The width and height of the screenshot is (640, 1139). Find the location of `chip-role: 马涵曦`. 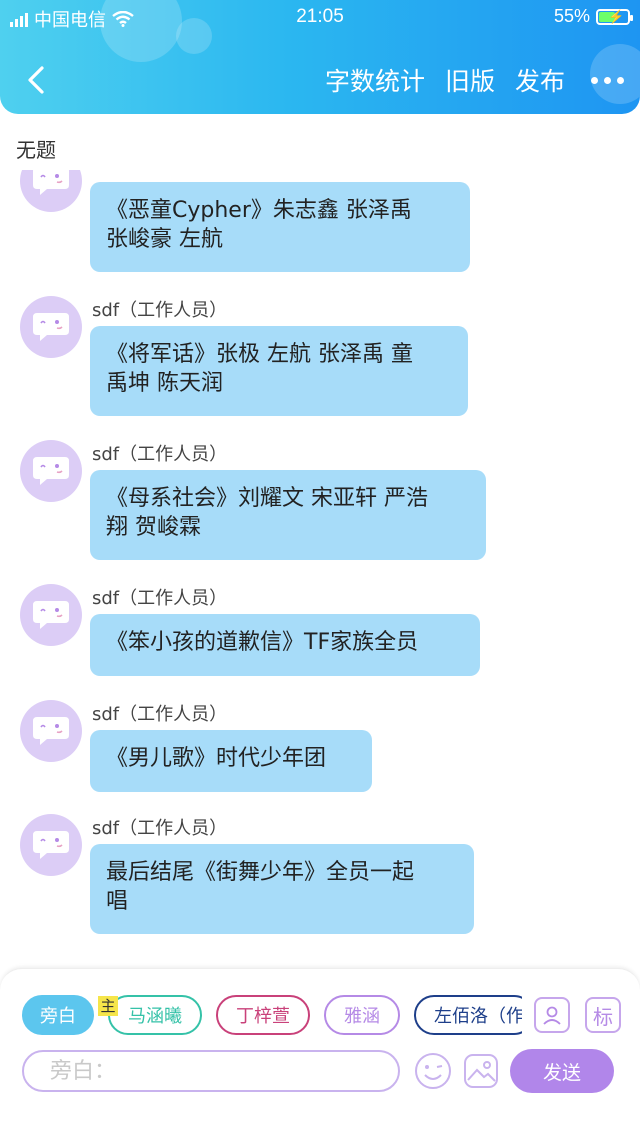

chip-role: 马涵曦 is located at coordinates (155, 1015).